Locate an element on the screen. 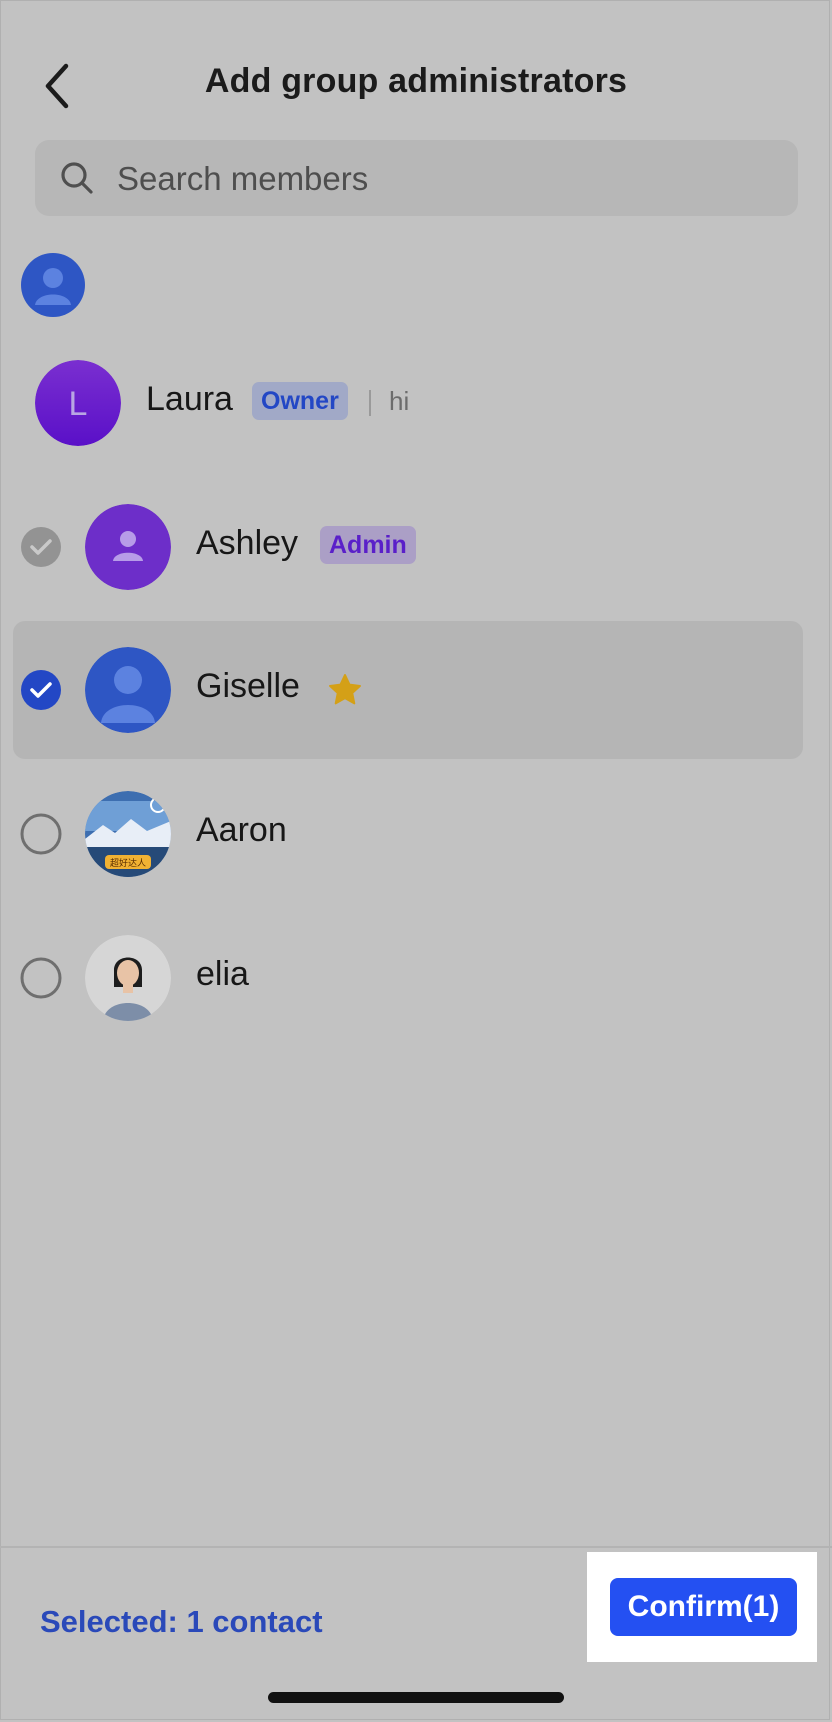 The height and width of the screenshot is (1722, 832). avatar-photo: 超好达人 is located at coordinates (128, 834).